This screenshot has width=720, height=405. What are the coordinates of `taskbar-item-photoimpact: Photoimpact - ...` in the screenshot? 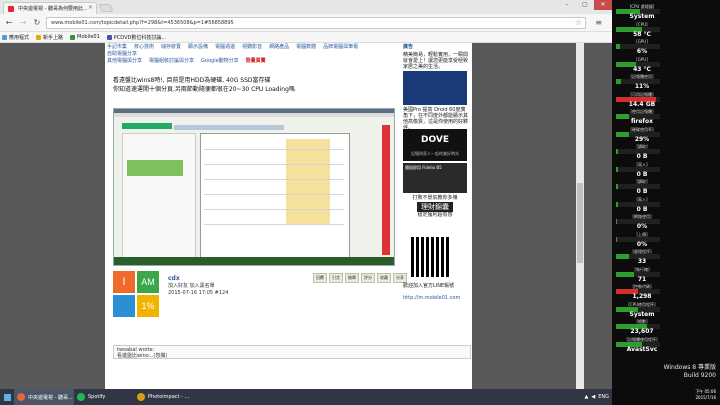 It's located at (164, 397).